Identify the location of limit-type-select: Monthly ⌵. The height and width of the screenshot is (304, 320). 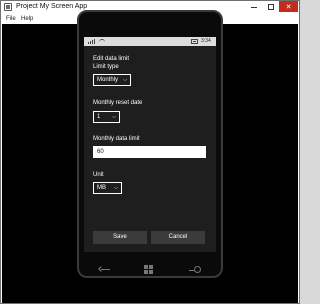
(112, 80).